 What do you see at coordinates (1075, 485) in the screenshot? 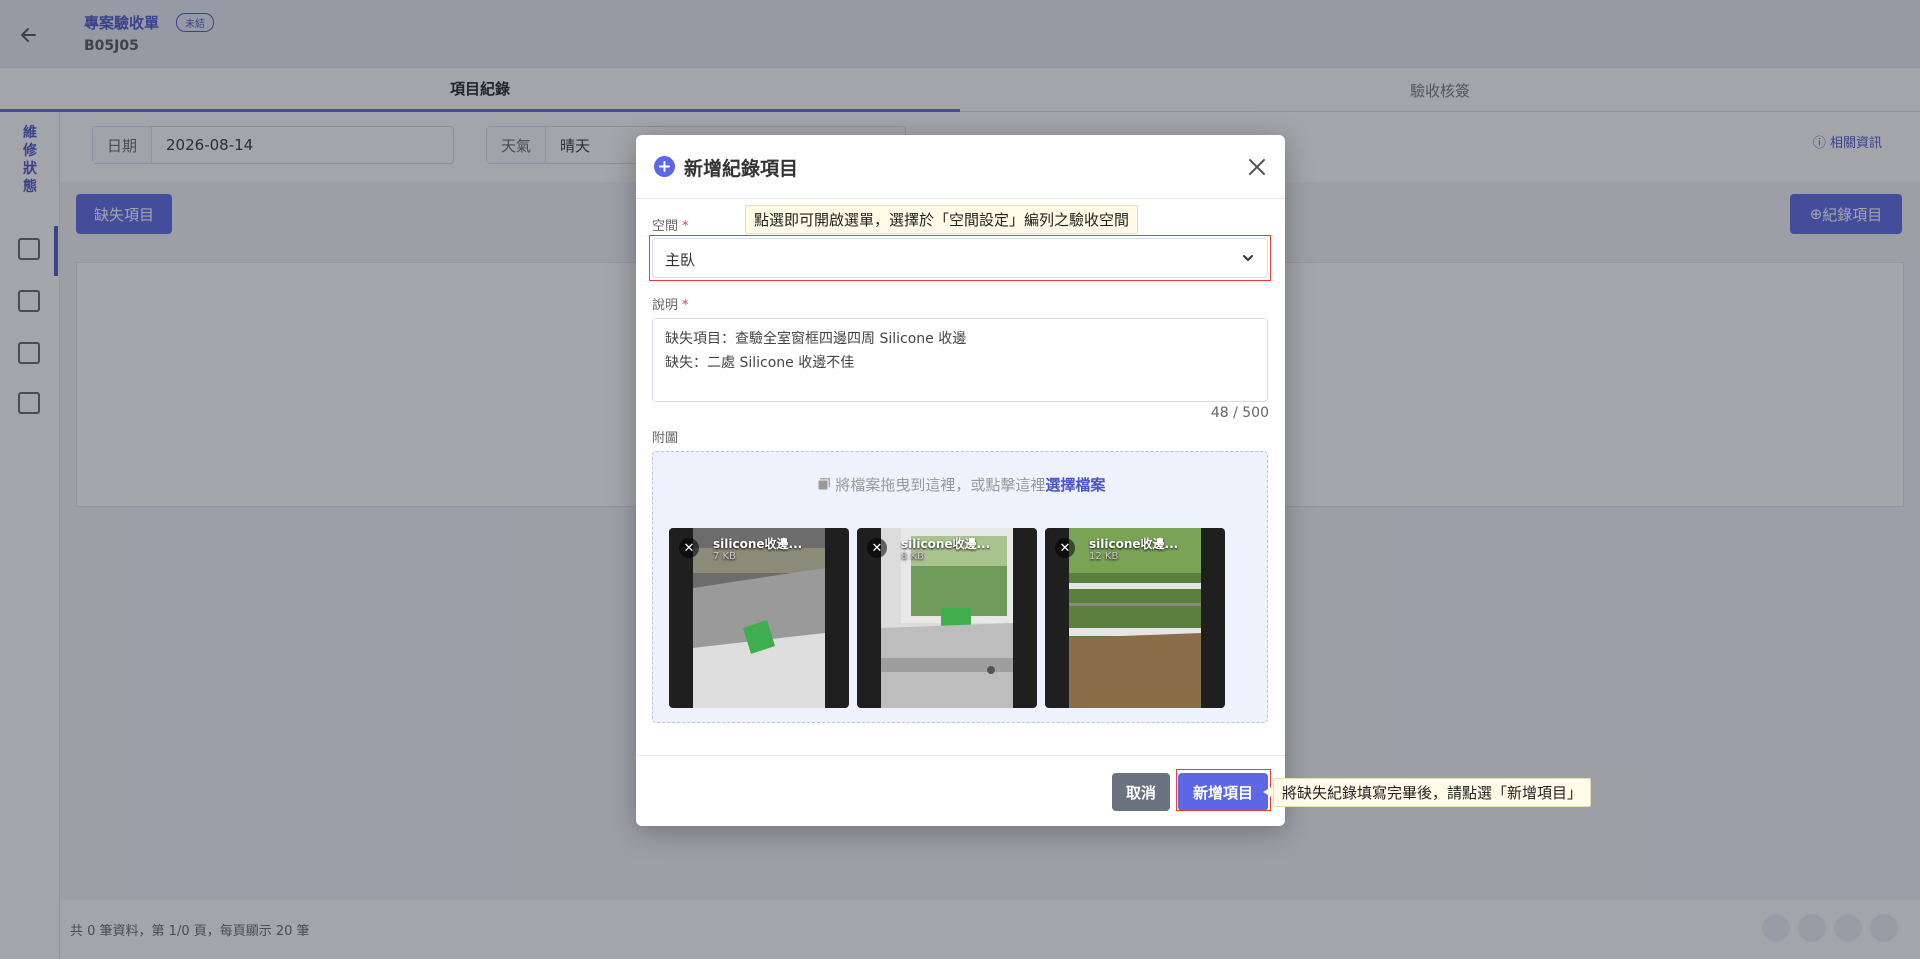
I see `choose-file-link: 選擇檔案` at bounding box center [1075, 485].